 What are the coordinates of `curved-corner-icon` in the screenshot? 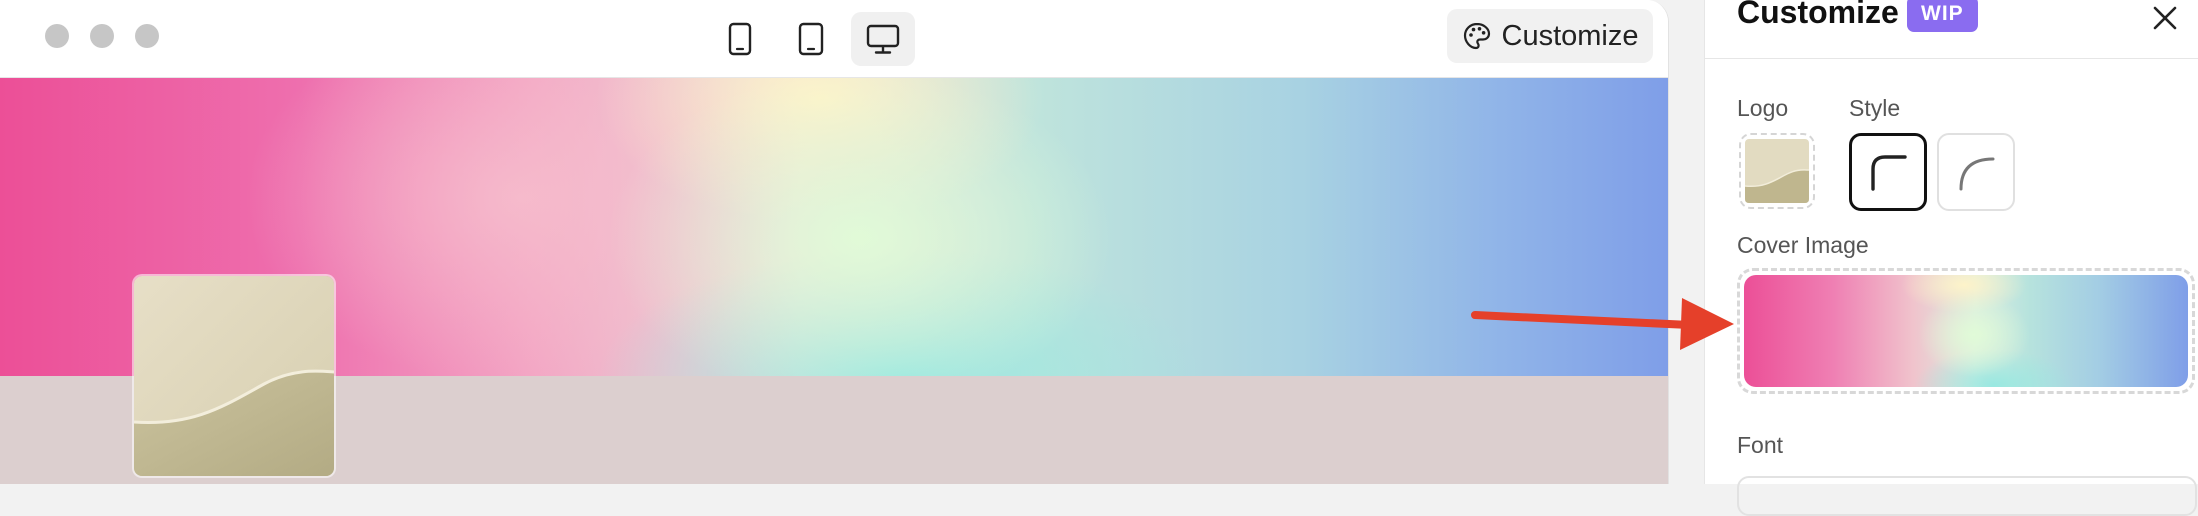 It's located at (1977, 174).